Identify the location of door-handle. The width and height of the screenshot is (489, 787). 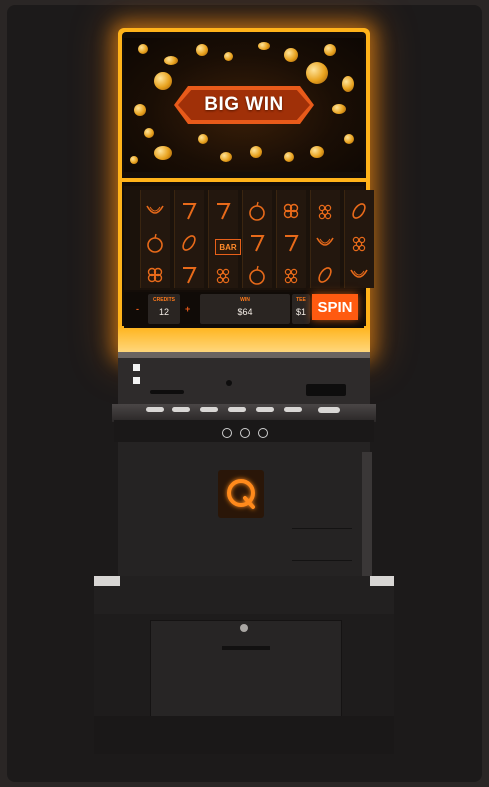
(246, 648).